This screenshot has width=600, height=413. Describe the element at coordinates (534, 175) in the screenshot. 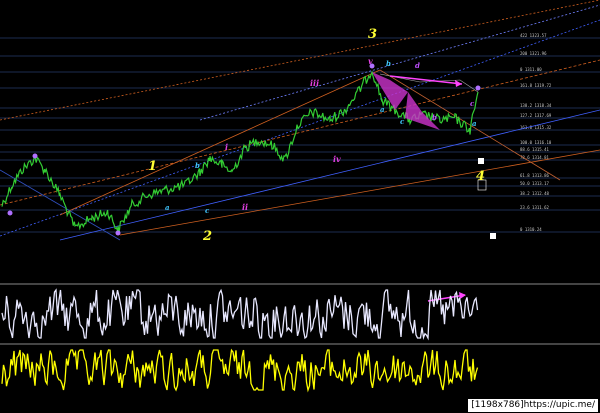

I see `fib-level-label: 61.8 1313.86` at that location.